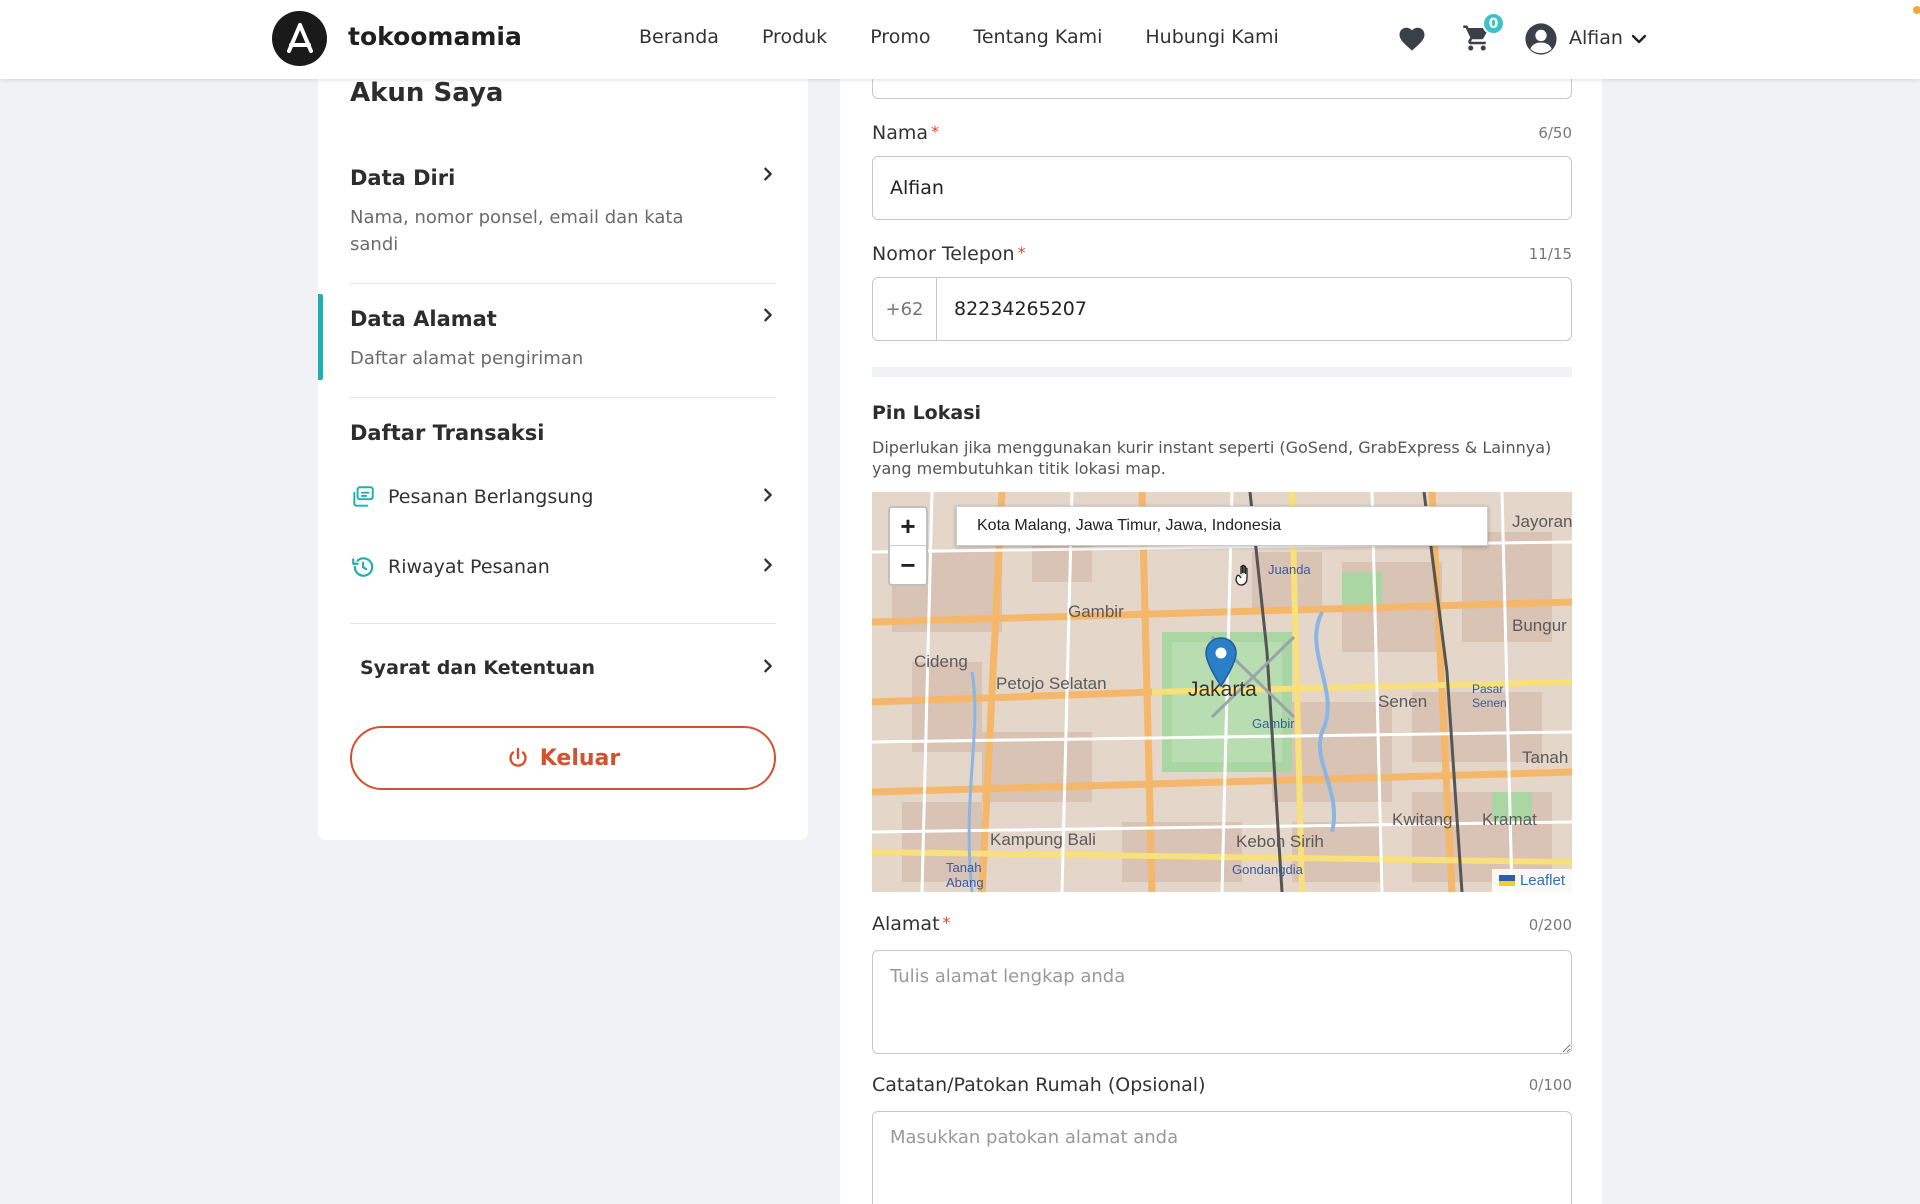 The height and width of the screenshot is (1204, 1920). Describe the element at coordinates (580, 758) in the screenshot. I see `logout-label: Keluar` at that location.